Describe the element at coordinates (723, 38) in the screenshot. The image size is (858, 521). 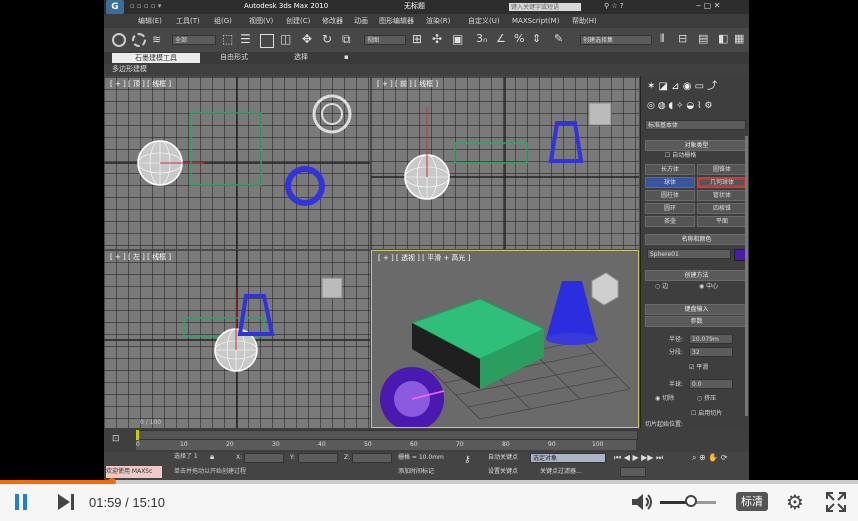
I see `render-setup-icon: ◧` at that location.